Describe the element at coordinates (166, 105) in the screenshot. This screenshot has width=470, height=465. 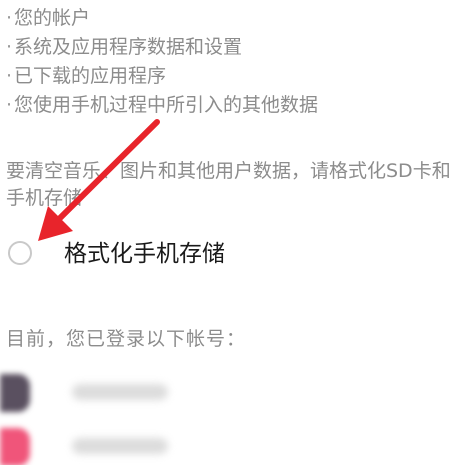
I see `list-item-label: 您使用手机过程中所引入的其他数据` at that location.